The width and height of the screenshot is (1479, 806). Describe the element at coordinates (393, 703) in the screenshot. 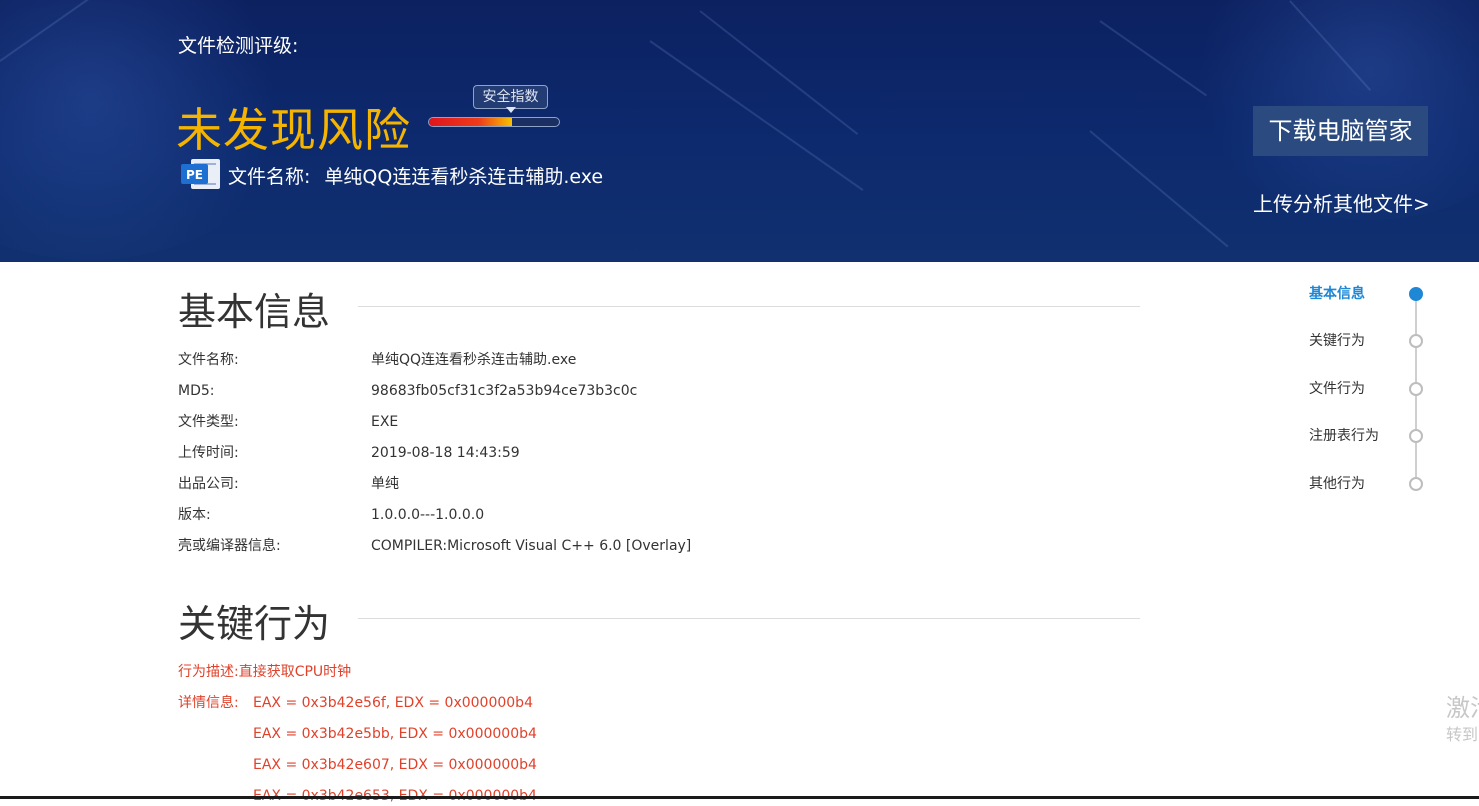

I see `behavior-detail-line: EAX = 0x3b42e56f, EDX = 0x000000b4` at that location.